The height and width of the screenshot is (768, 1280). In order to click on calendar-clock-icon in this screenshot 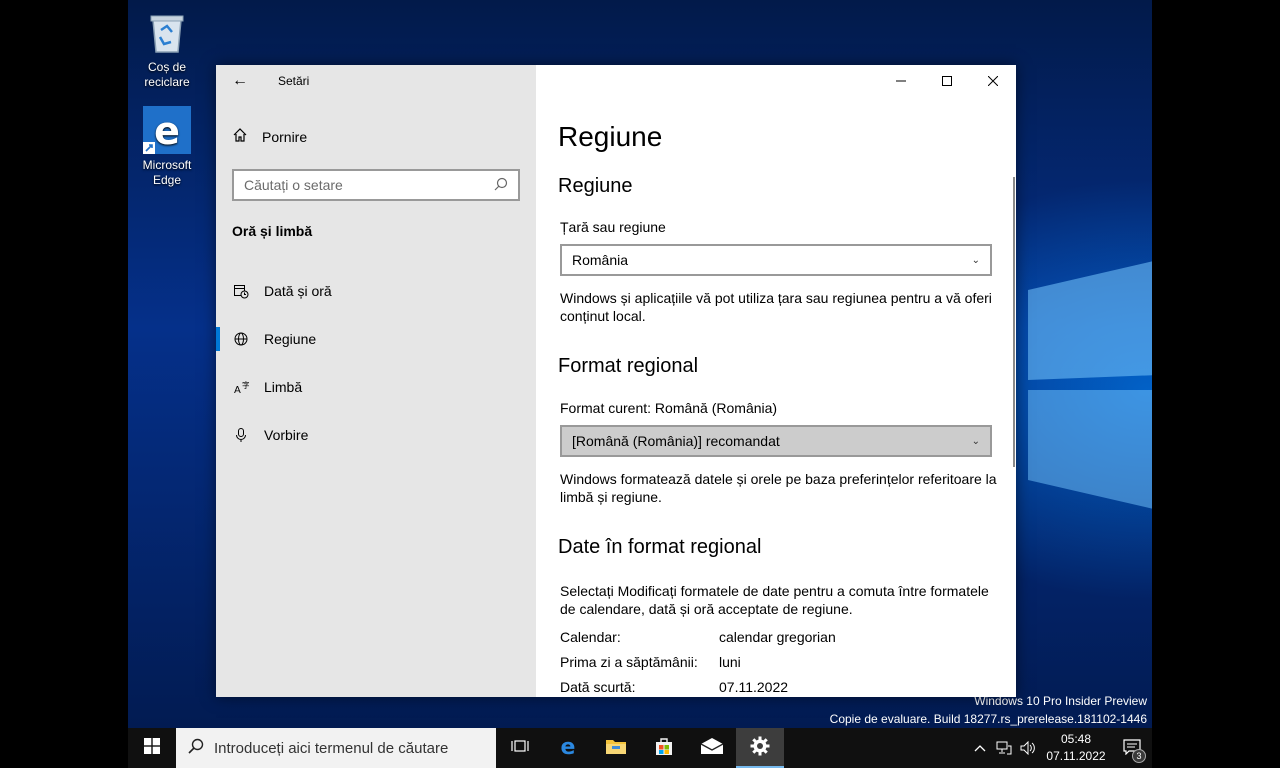, I will do `click(241, 291)`.